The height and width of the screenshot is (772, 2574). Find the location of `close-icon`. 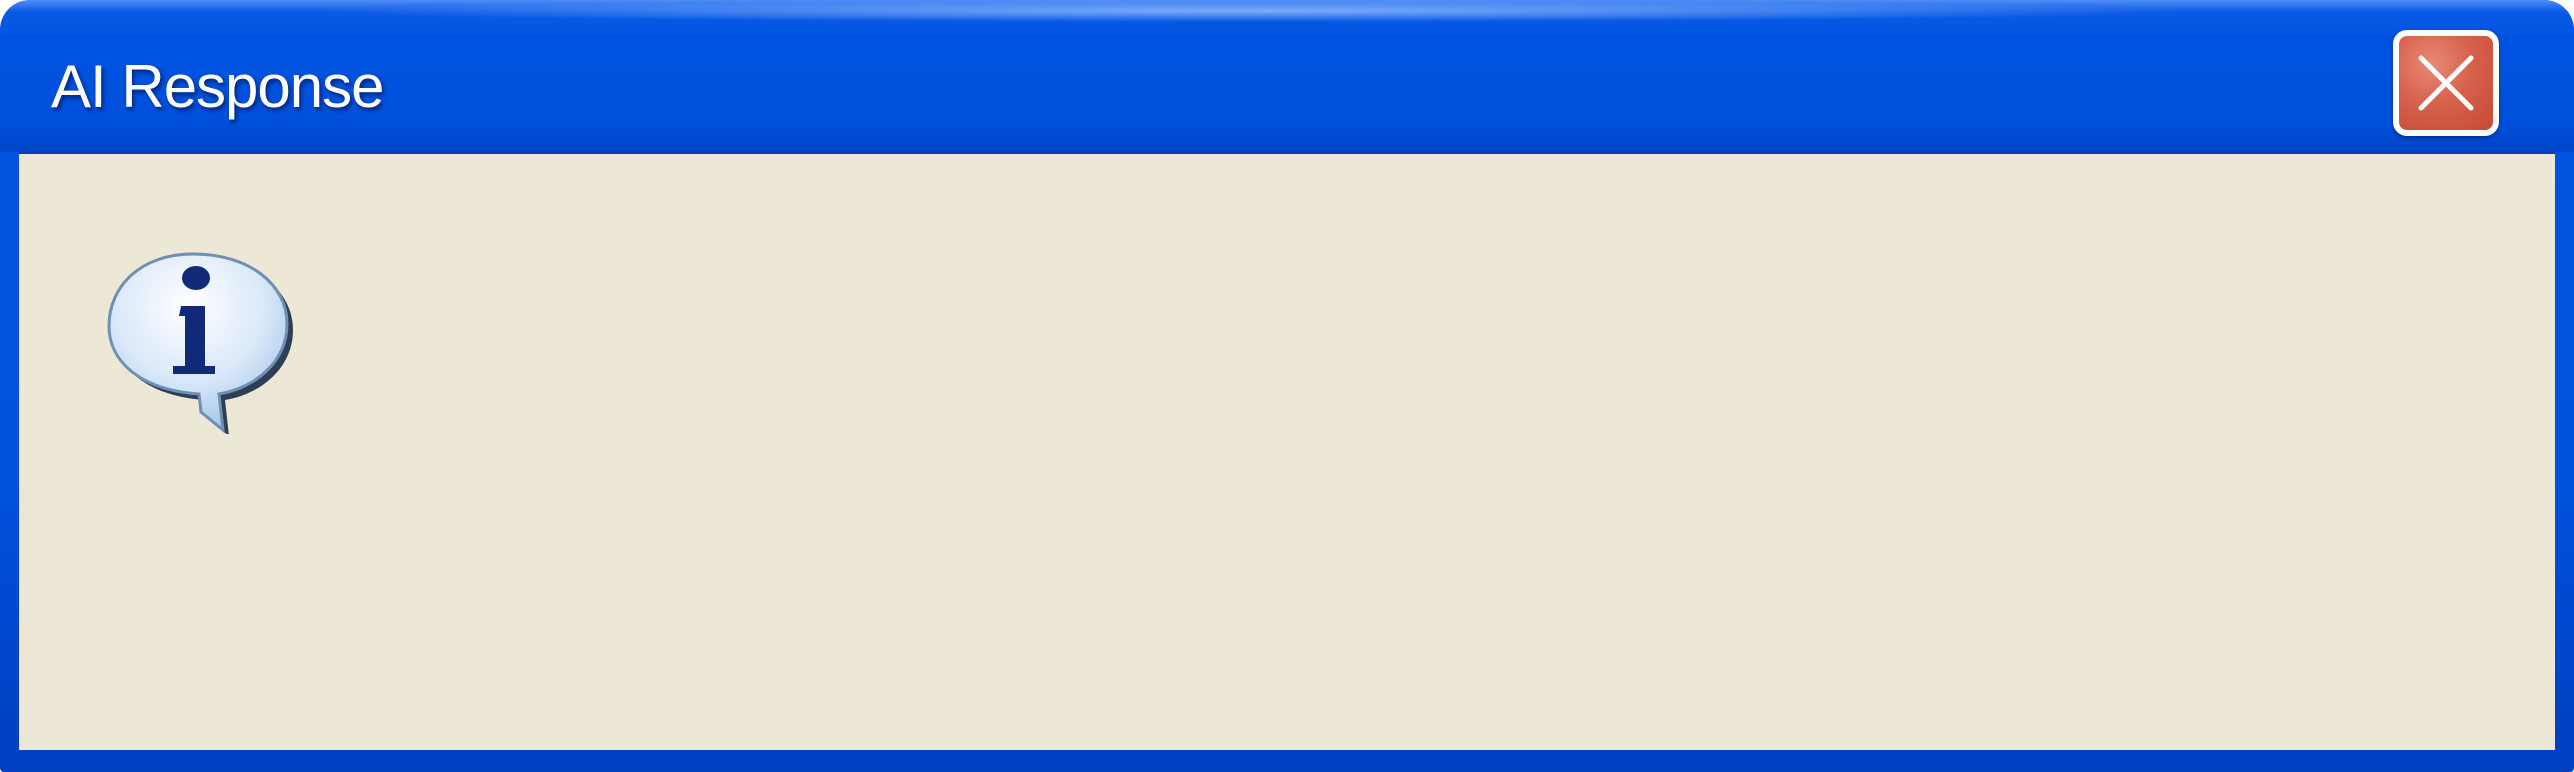

close-icon is located at coordinates (2446, 83).